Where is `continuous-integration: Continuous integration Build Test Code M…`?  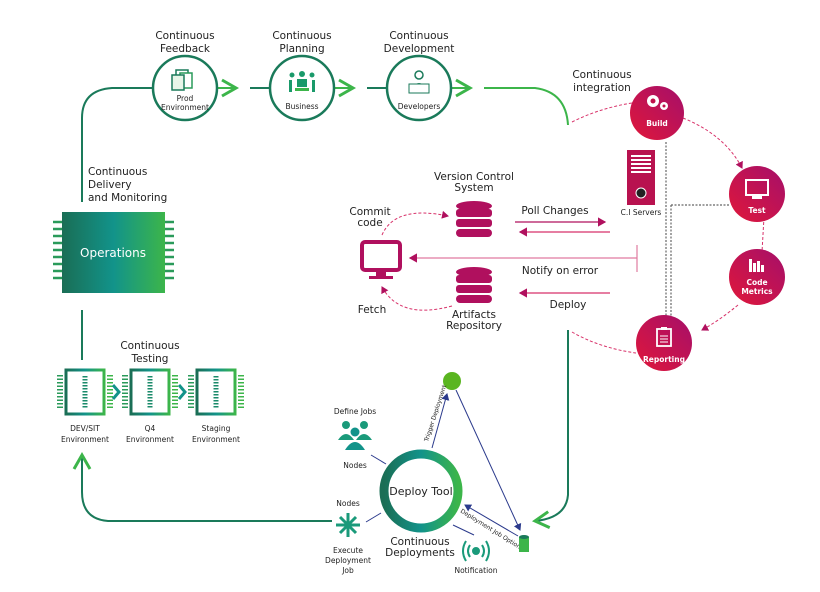 continuous-integration: Continuous integration Build Test Code M… is located at coordinates (678, 220).